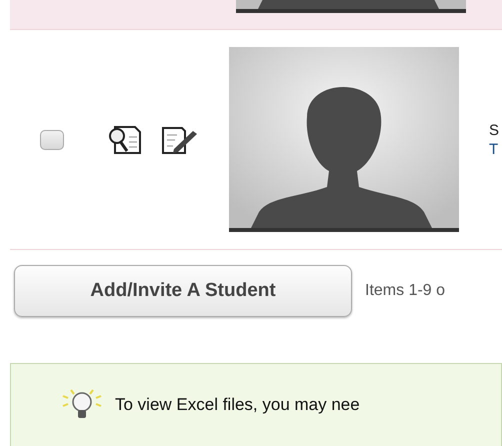  Describe the element at coordinates (179, 139) in the screenshot. I see `edit-document-icon` at that location.